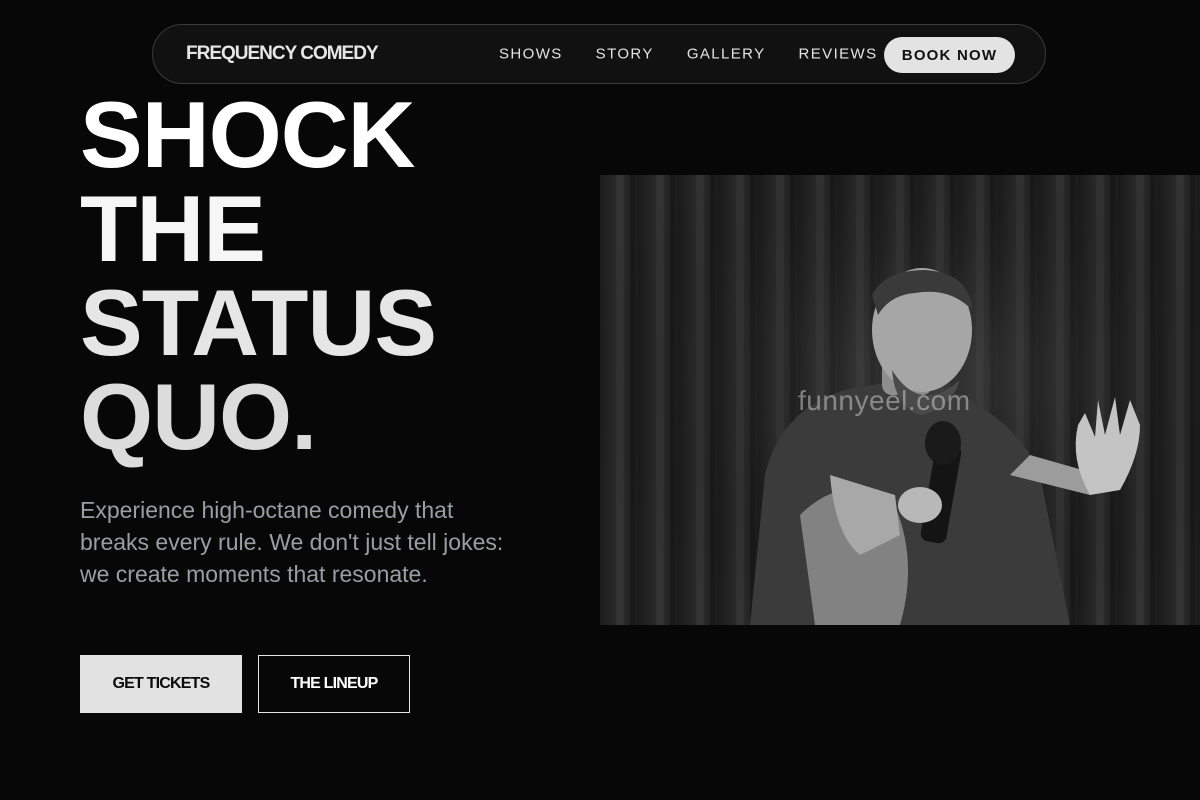 Image resolution: width=1200 pixels, height=800 pixels. Describe the element at coordinates (334, 684) in the screenshot. I see `the-lineup-button: THE LINEUP` at that location.